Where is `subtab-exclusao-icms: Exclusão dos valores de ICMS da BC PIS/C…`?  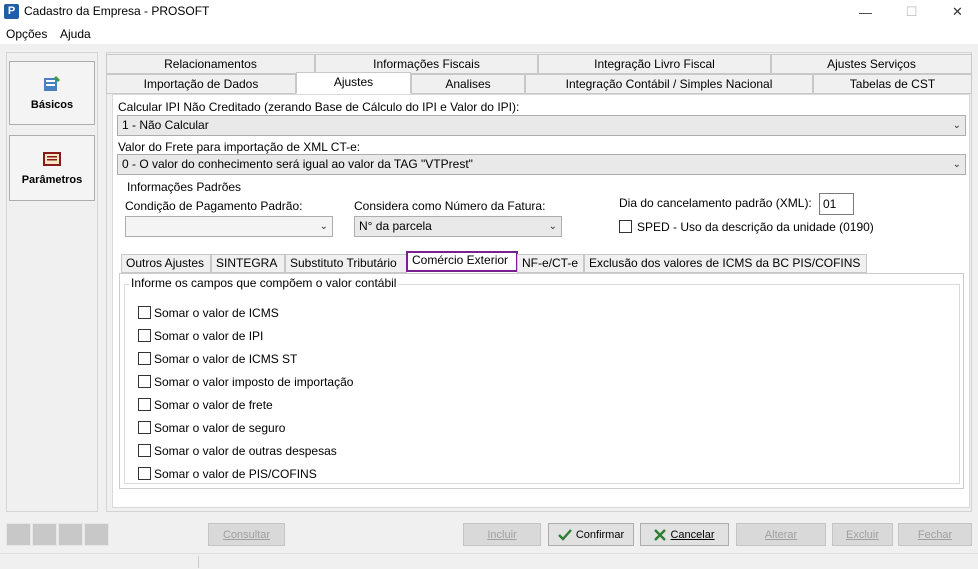
subtab-exclusao-icms: Exclusão dos valores de ICMS da BC PIS/C… is located at coordinates (725, 263).